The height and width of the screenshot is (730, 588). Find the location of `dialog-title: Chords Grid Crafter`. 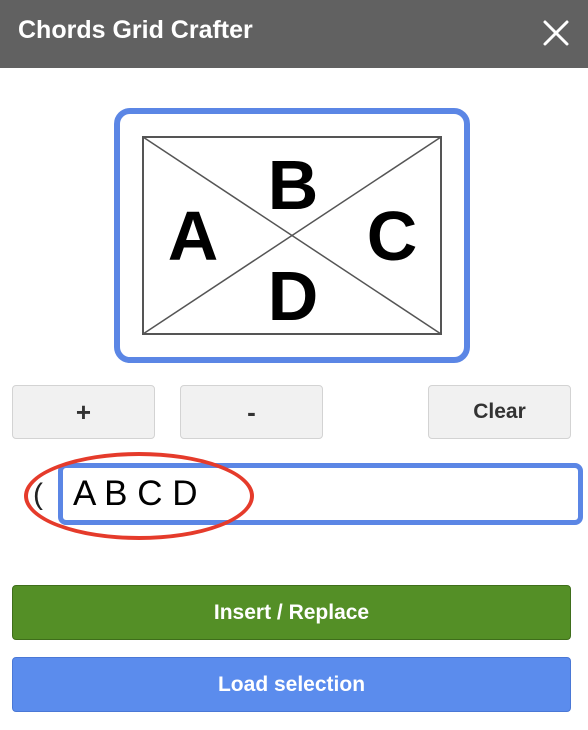

dialog-title: Chords Grid Crafter is located at coordinates (135, 30).